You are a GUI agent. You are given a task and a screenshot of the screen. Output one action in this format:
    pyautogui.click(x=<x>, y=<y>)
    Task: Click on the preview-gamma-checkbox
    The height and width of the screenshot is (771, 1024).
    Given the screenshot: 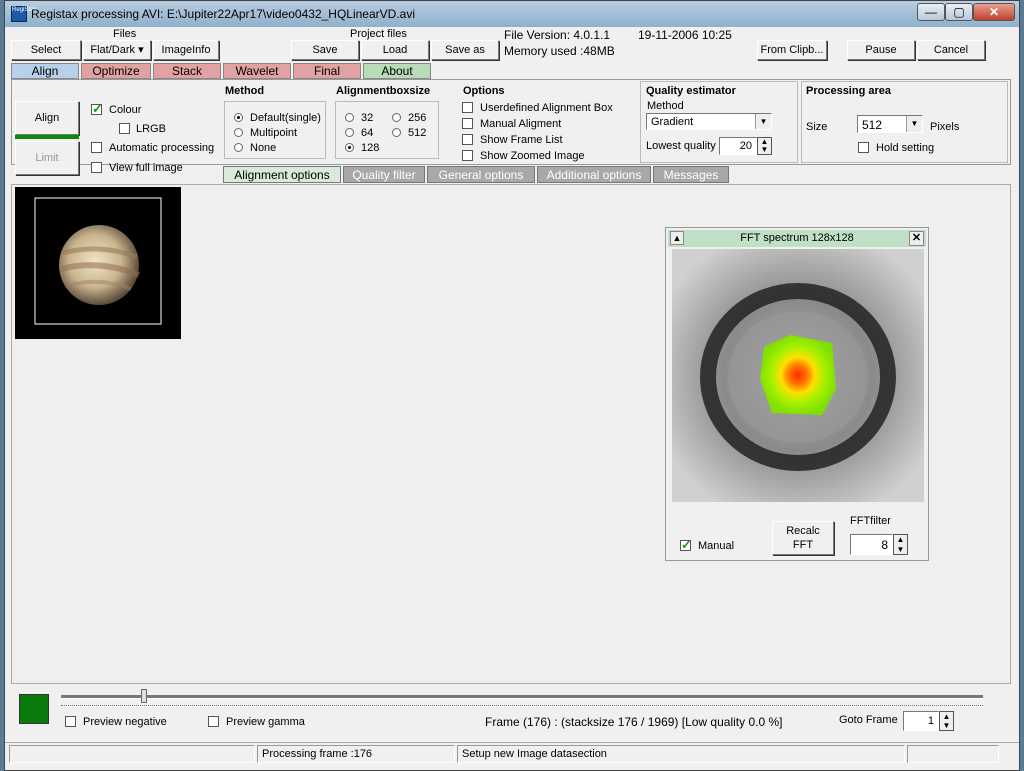 What is the action you would take?
    pyautogui.click(x=213, y=721)
    